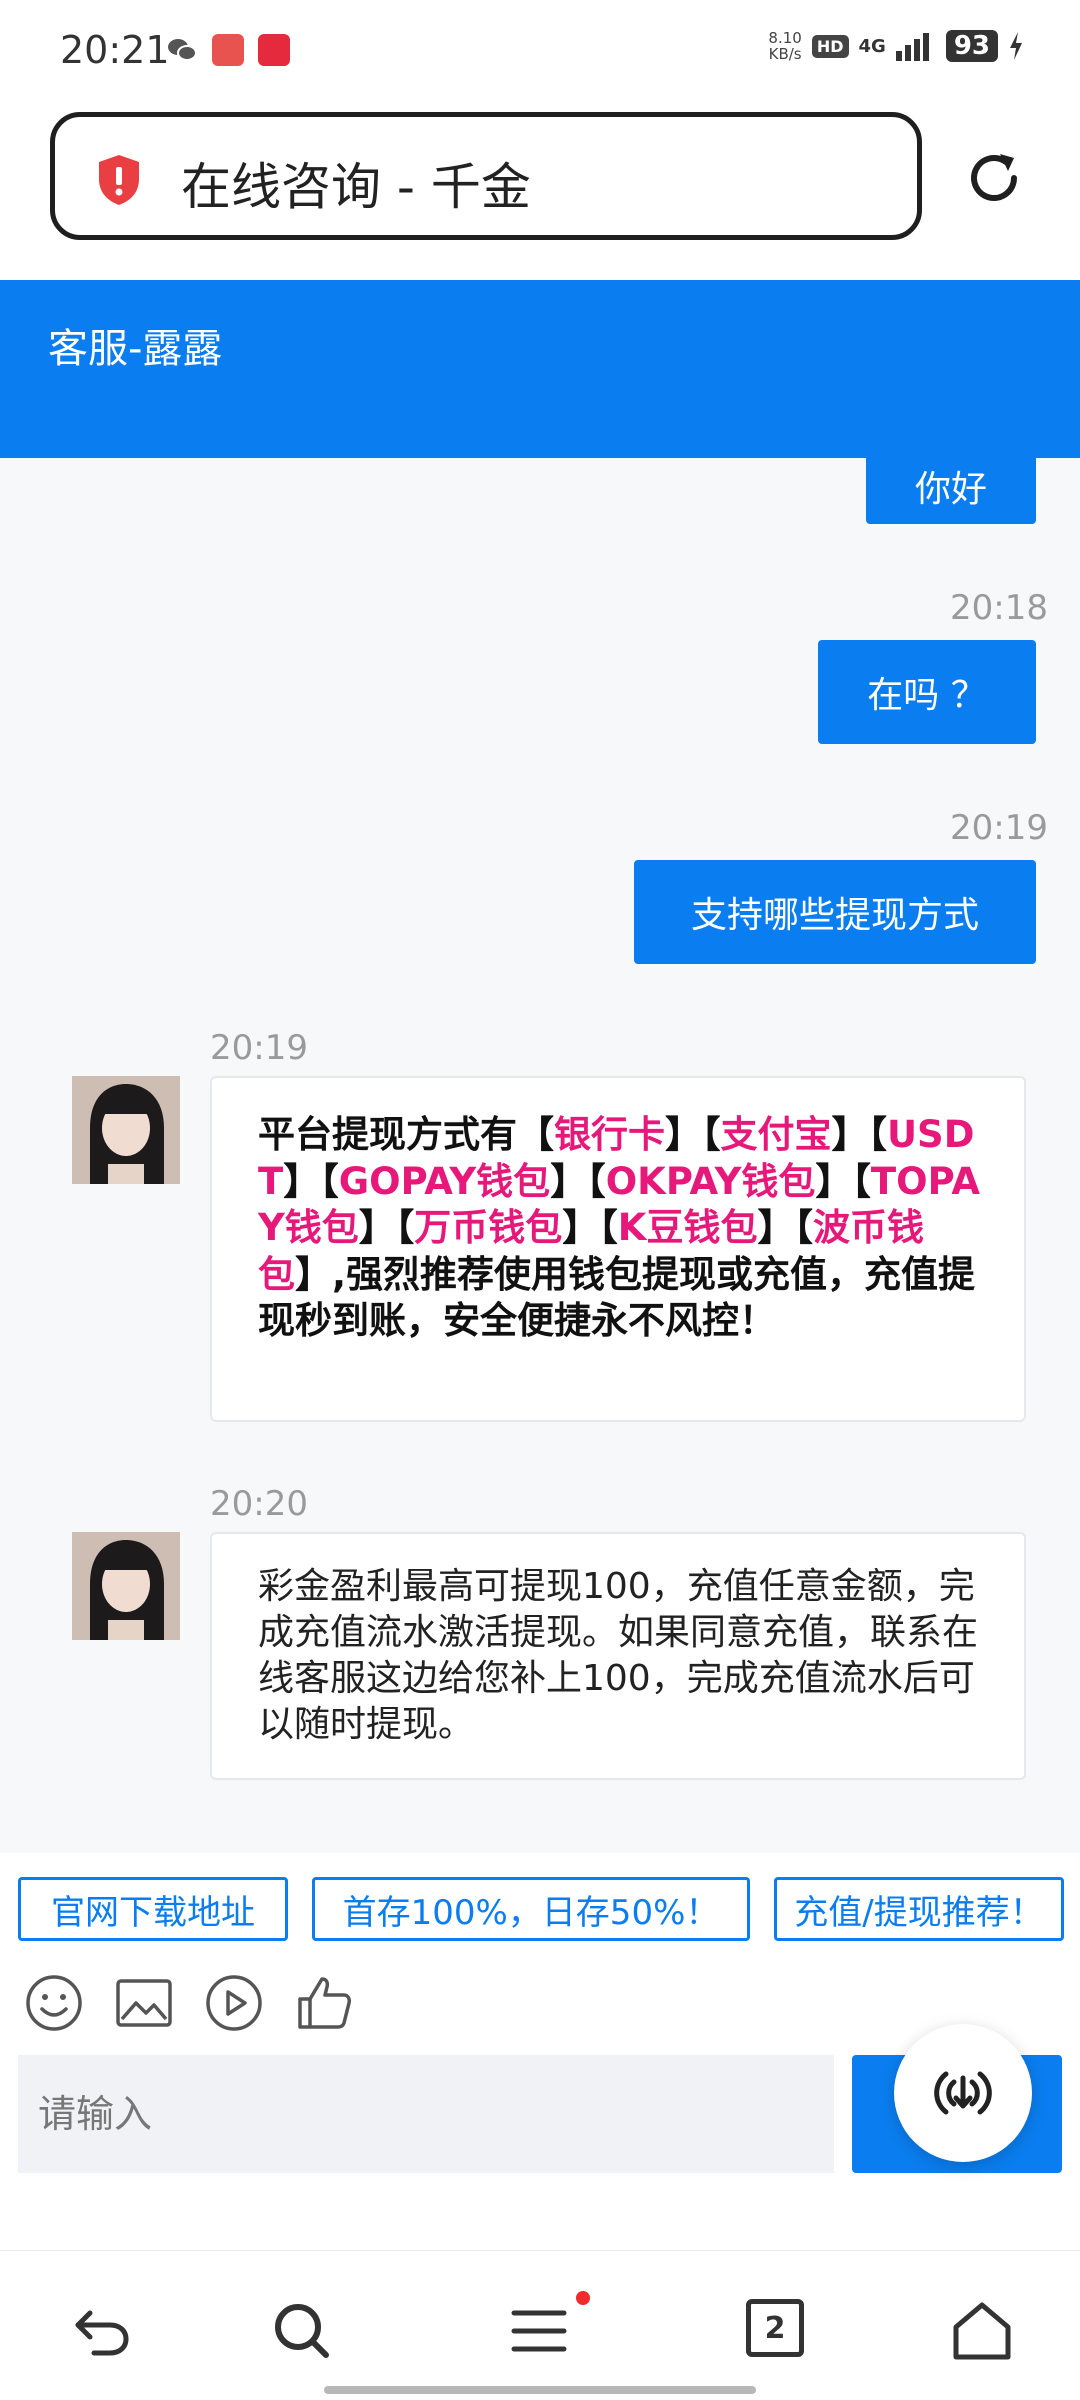 Image resolution: width=1080 pixels, height=2400 pixels. I want to click on shield-icon, so click(119, 180).